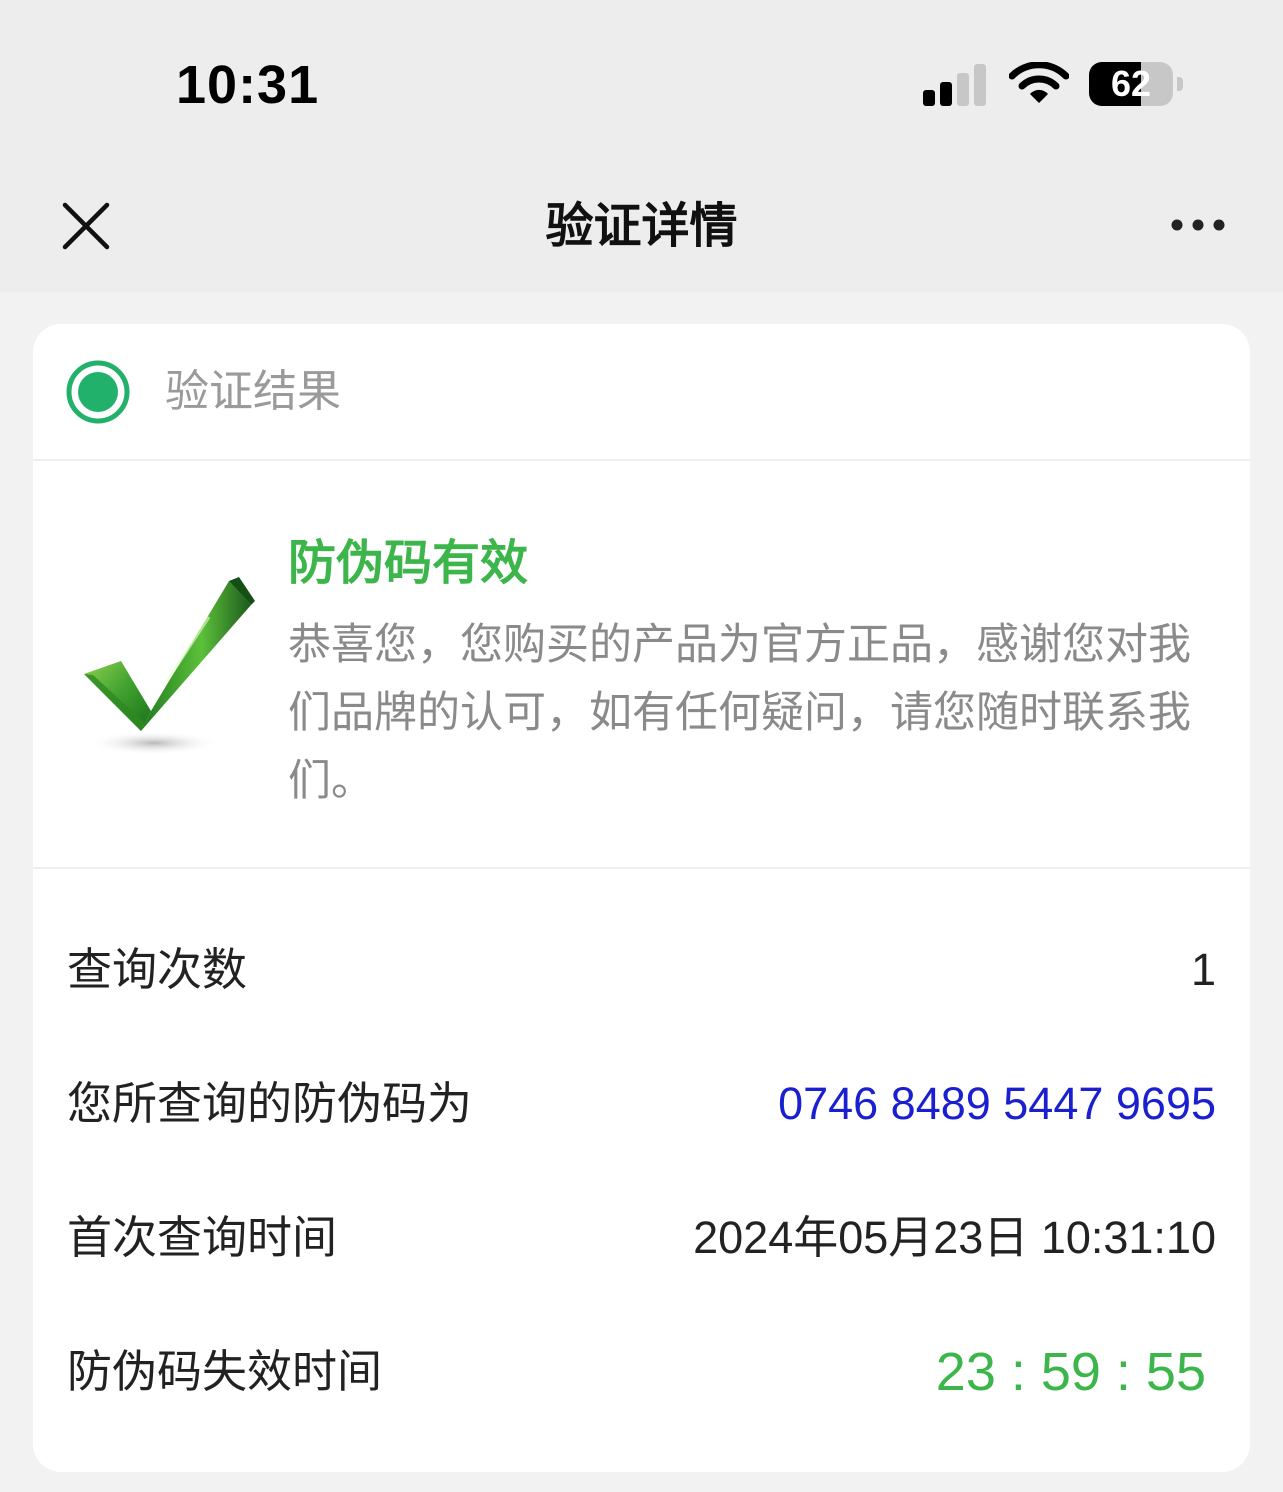 This screenshot has height=1492, width=1283. What do you see at coordinates (1039, 82) in the screenshot?
I see `wifi-icon` at bounding box center [1039, 82].